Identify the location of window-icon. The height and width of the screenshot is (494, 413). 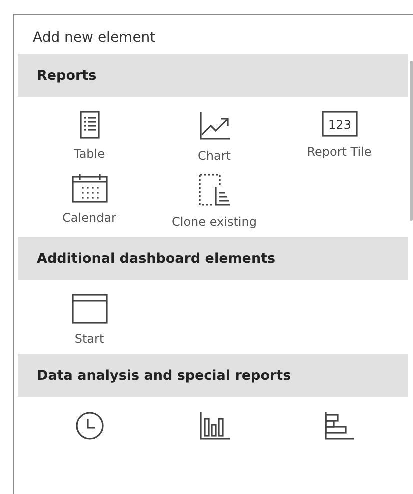
(90, 309).